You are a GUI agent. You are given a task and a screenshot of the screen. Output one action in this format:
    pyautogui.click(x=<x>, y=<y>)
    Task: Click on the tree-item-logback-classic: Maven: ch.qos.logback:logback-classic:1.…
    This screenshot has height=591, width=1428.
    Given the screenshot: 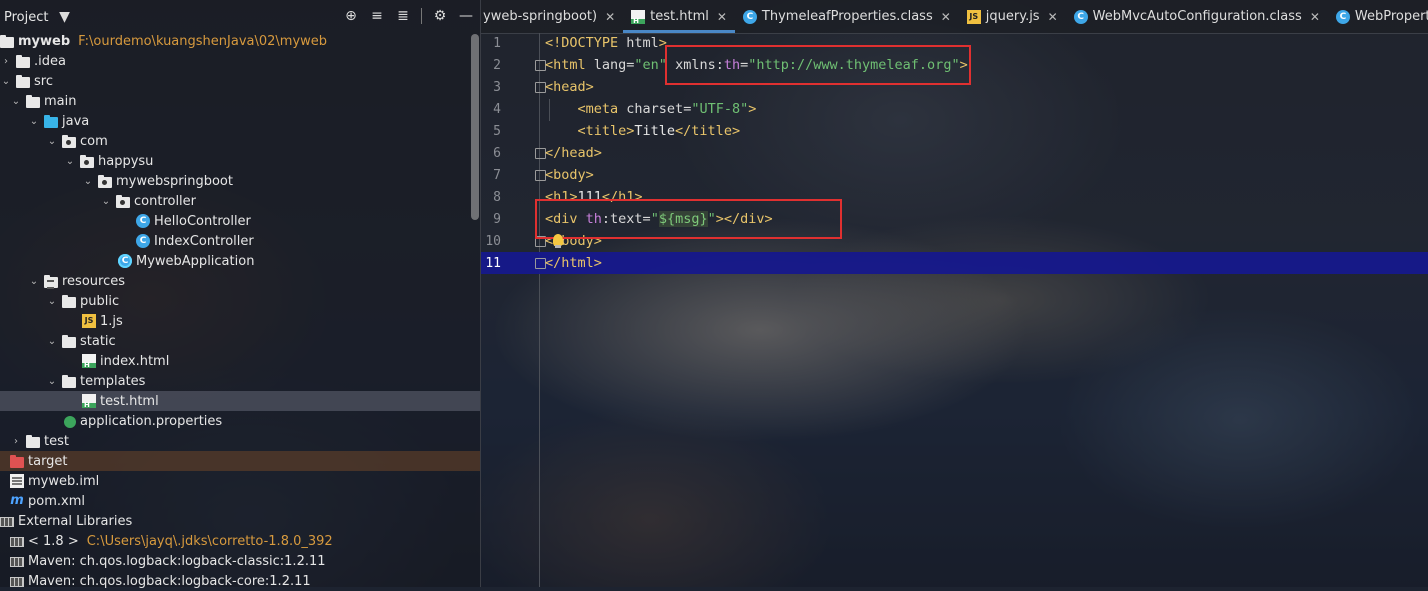 What is the action you would take?
    pyautogui.click(x=240, y=561)
    